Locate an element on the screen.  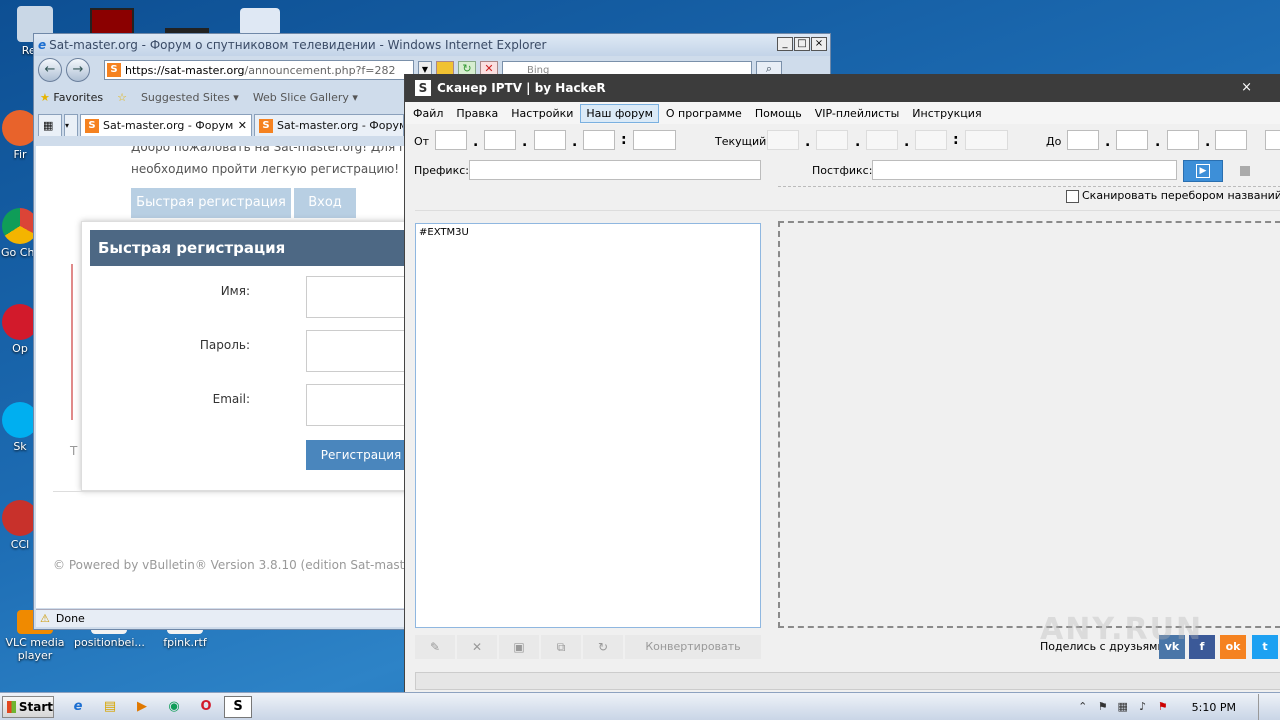
volume-icon: ♪ is located at coordinates (1143, 707).